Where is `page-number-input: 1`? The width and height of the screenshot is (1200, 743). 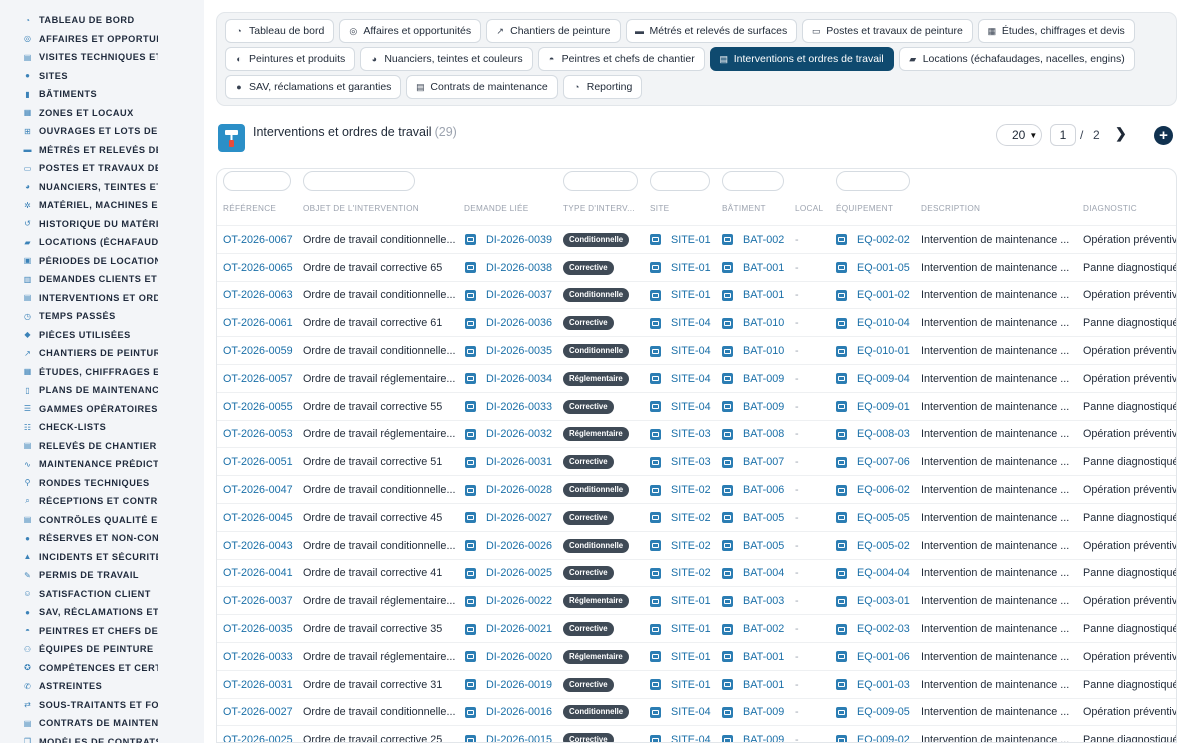 page-number-input: 1 is located at coordinates (1063, 135).